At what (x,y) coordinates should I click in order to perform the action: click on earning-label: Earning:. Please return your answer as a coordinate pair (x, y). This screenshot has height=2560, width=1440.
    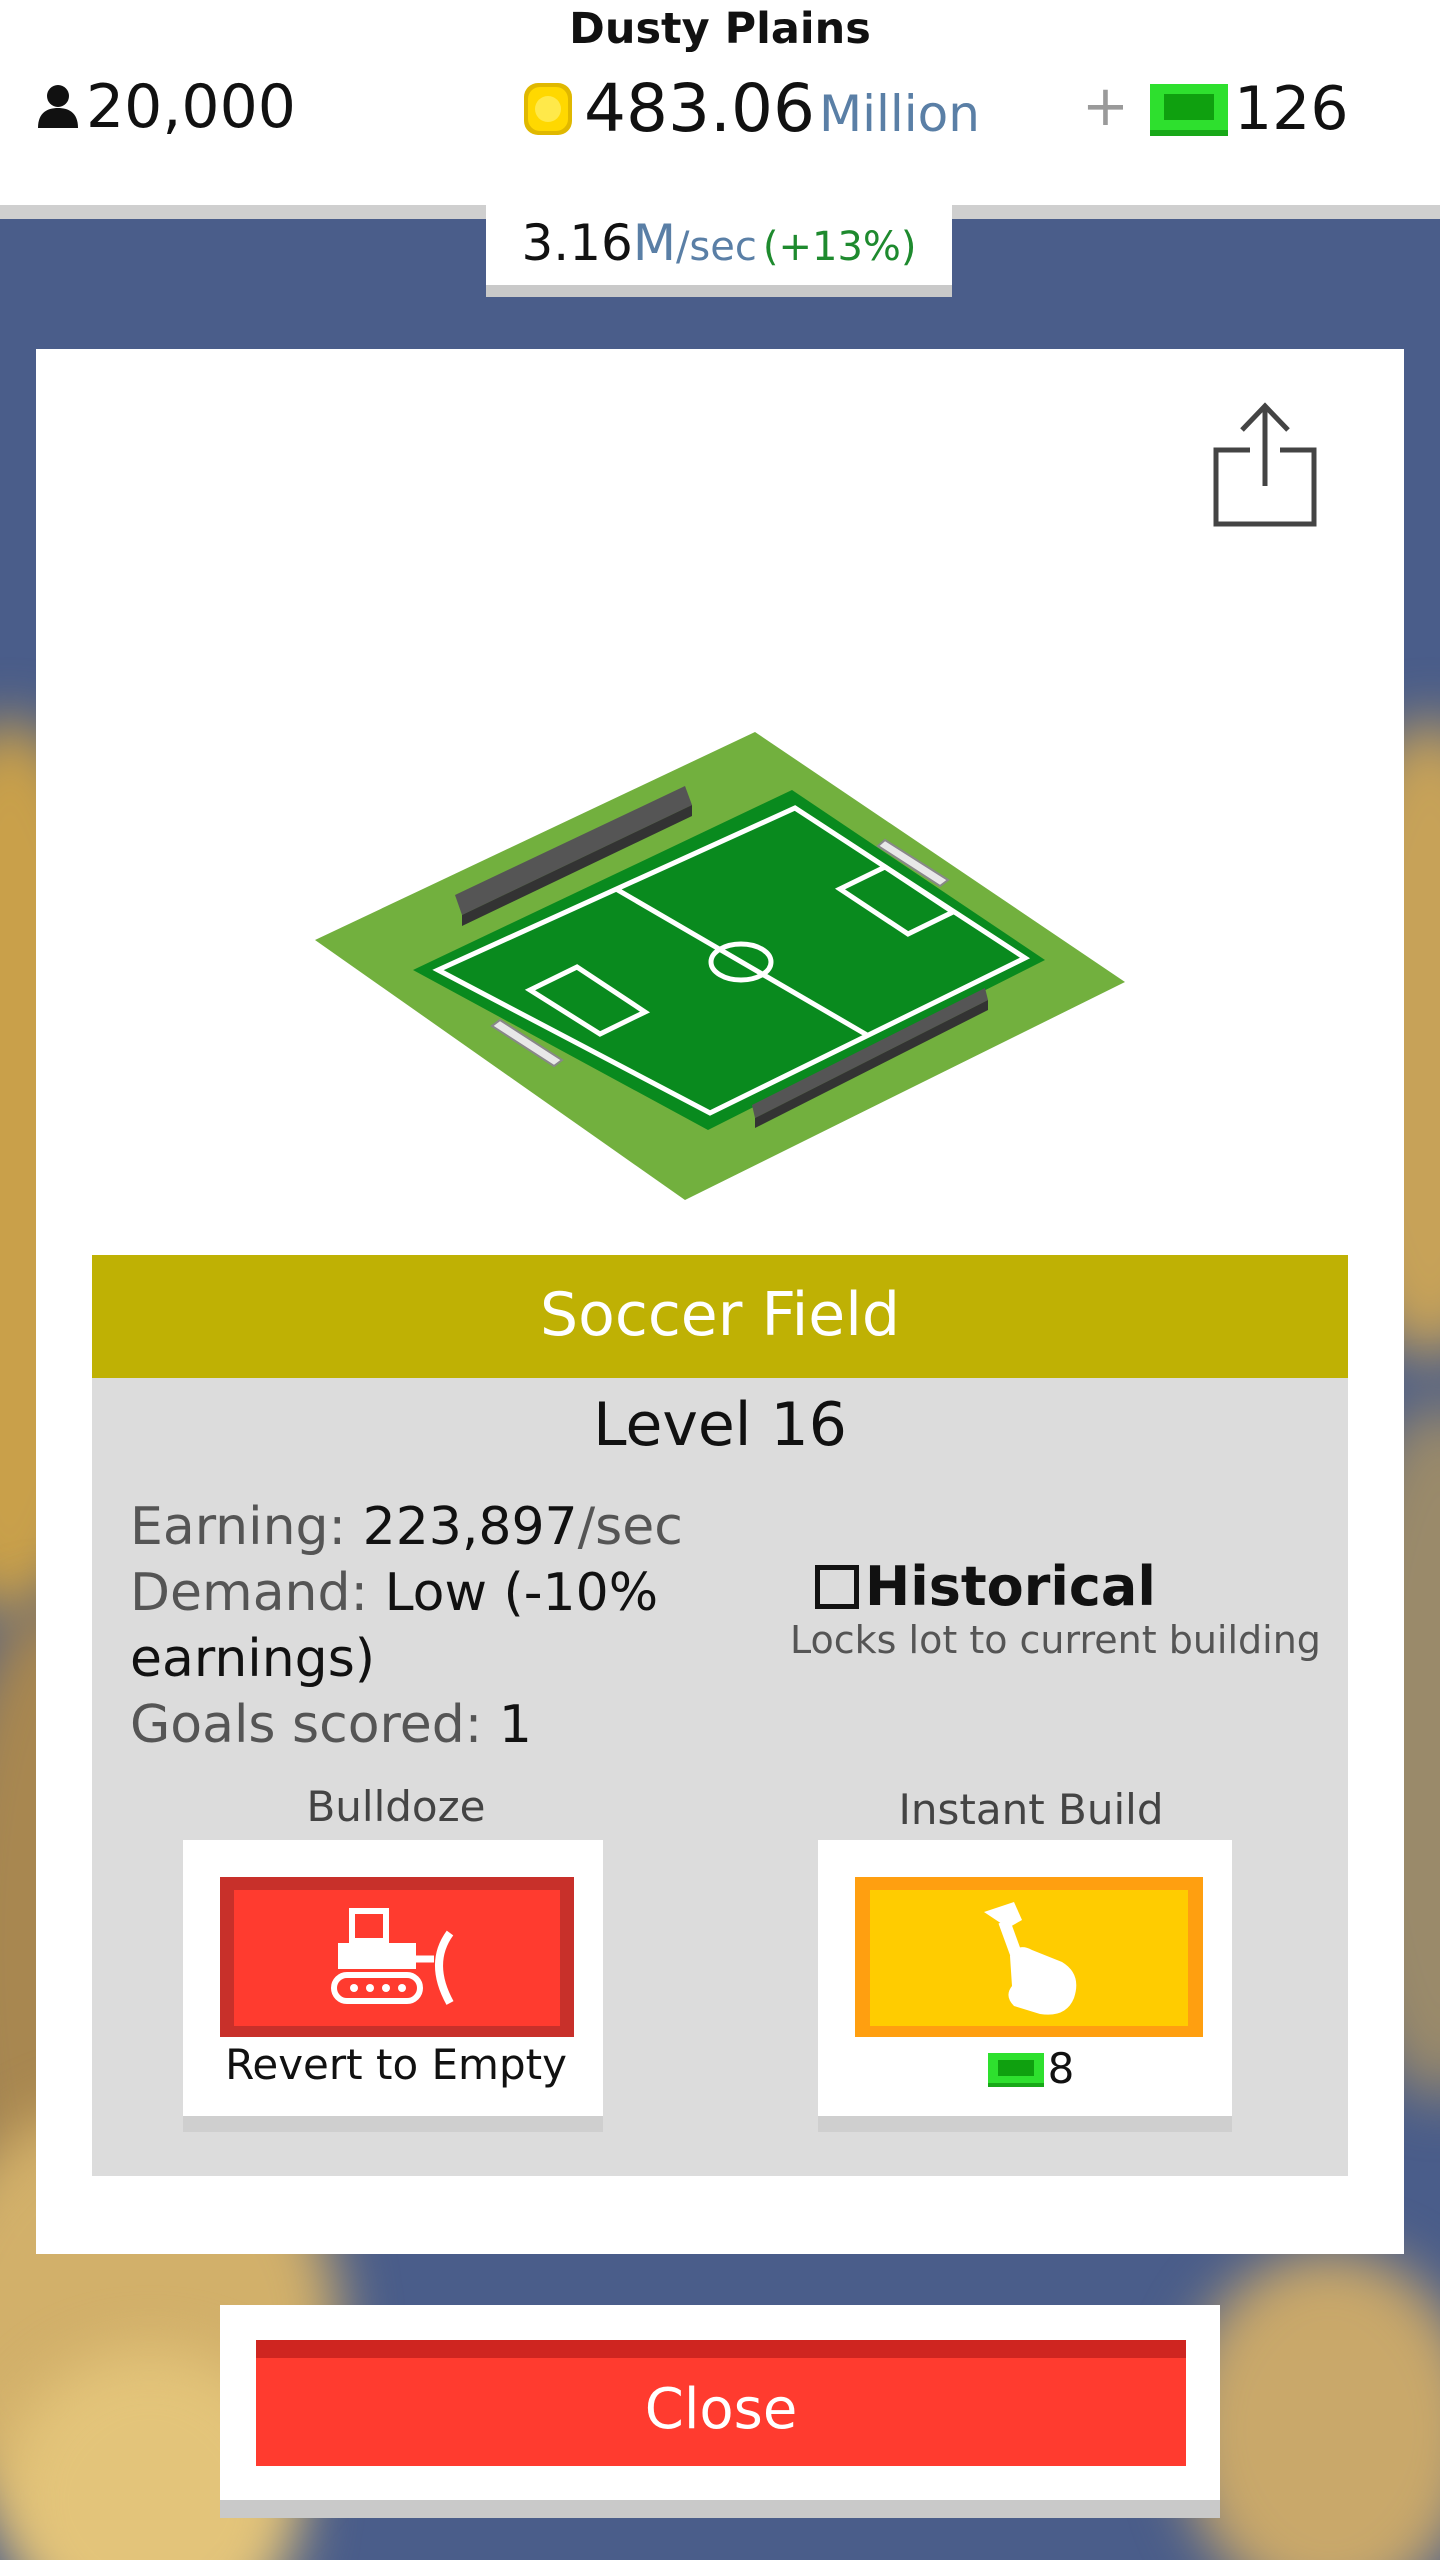
    Looking at the image, I should click on (238, 1527).